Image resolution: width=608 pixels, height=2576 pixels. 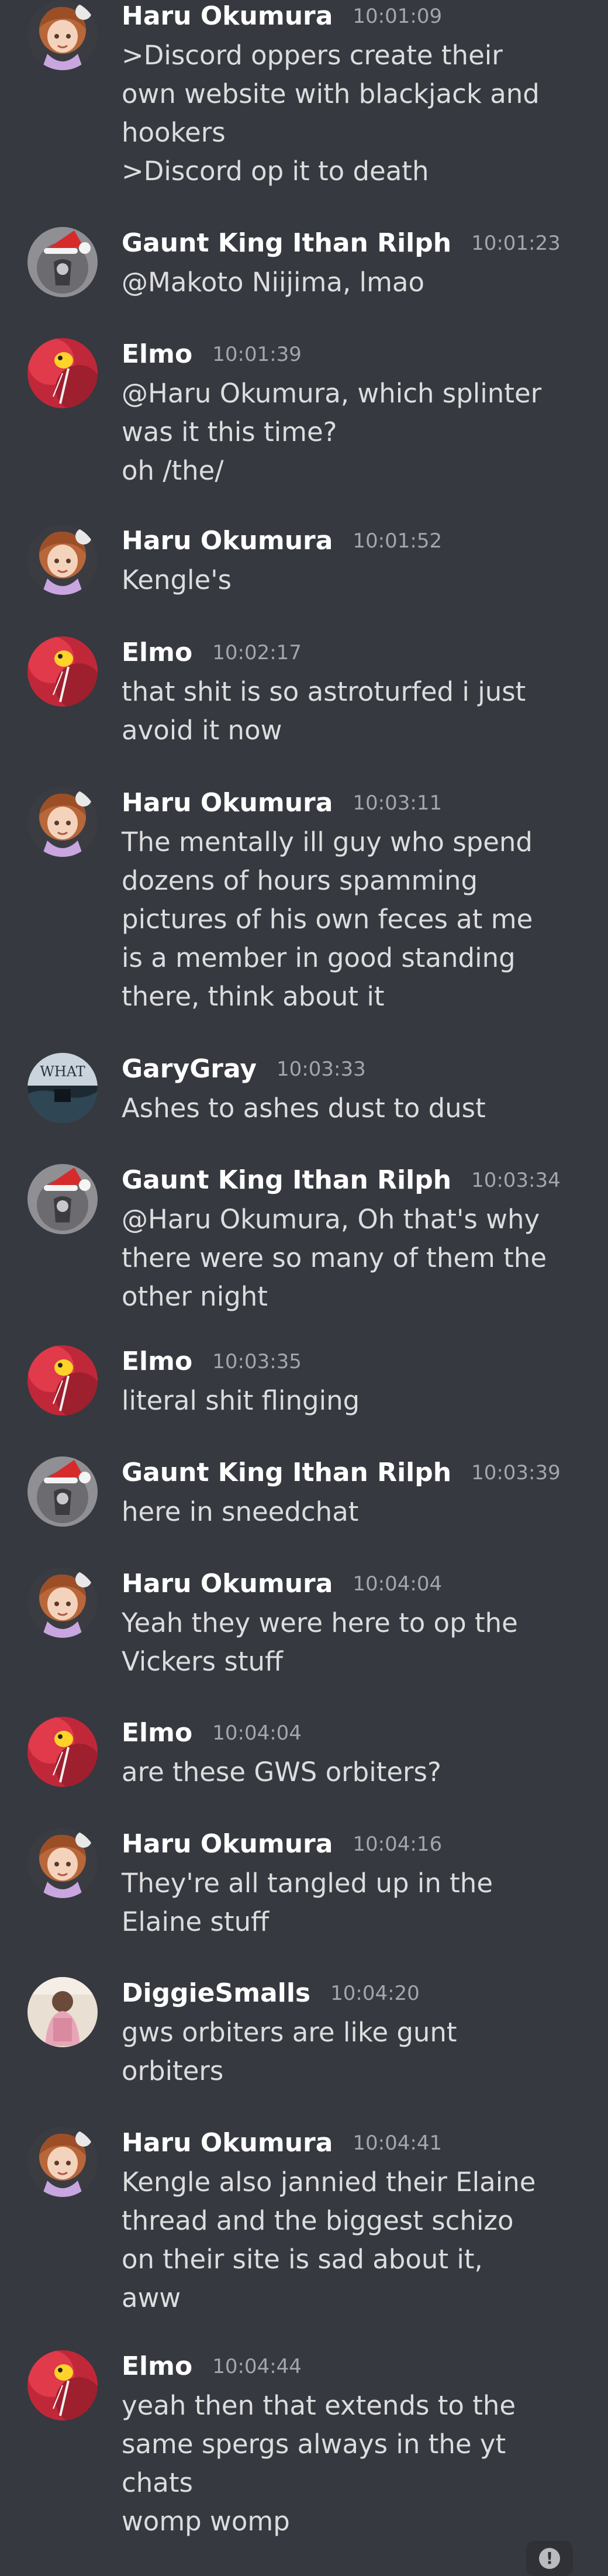 I want to click on timestamp: 10:03:34, so click(x=516, y=1180).